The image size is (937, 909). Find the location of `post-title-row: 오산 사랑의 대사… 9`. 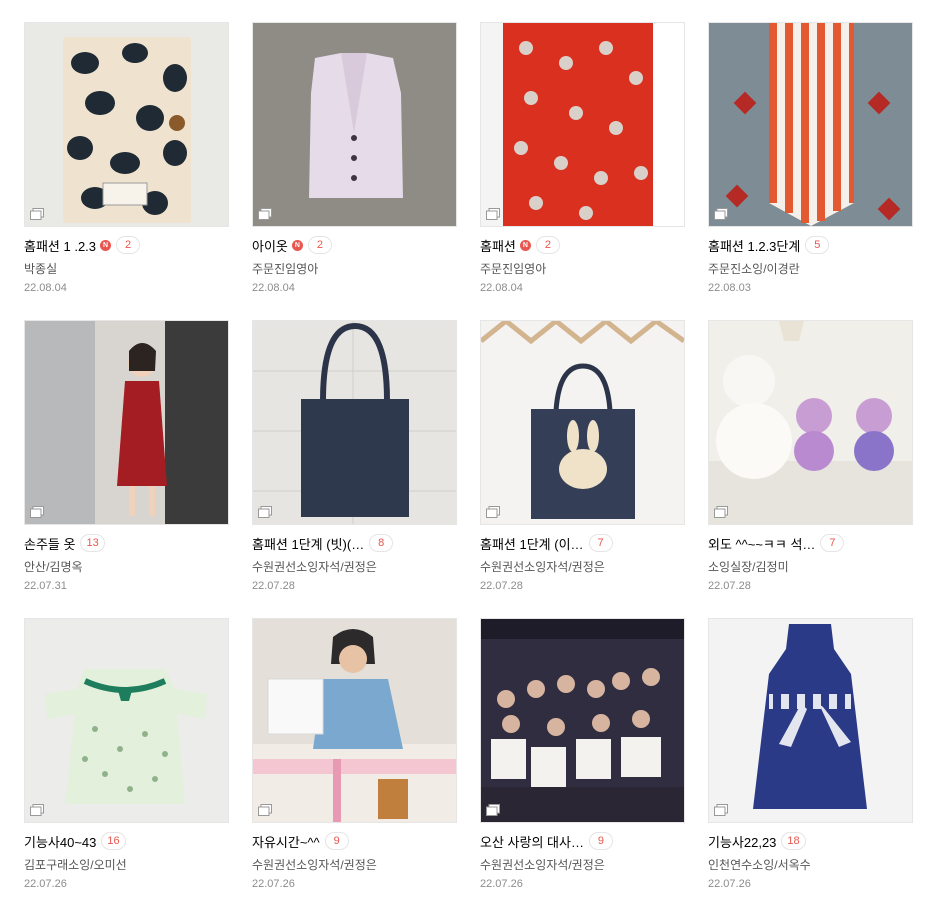

post-title-row: 오산 사랑의 대사… 9 is located at coordinates (546, 841).